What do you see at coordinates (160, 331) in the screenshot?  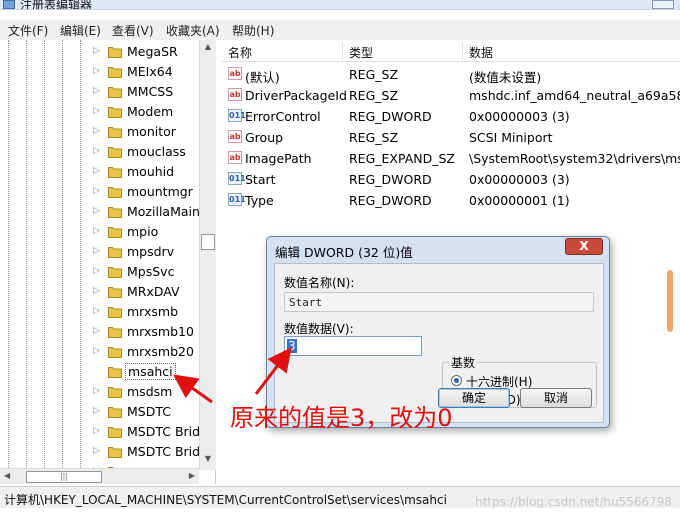 I see `tree-item-label: mrxsmb10` at bounding box center [160, 331].